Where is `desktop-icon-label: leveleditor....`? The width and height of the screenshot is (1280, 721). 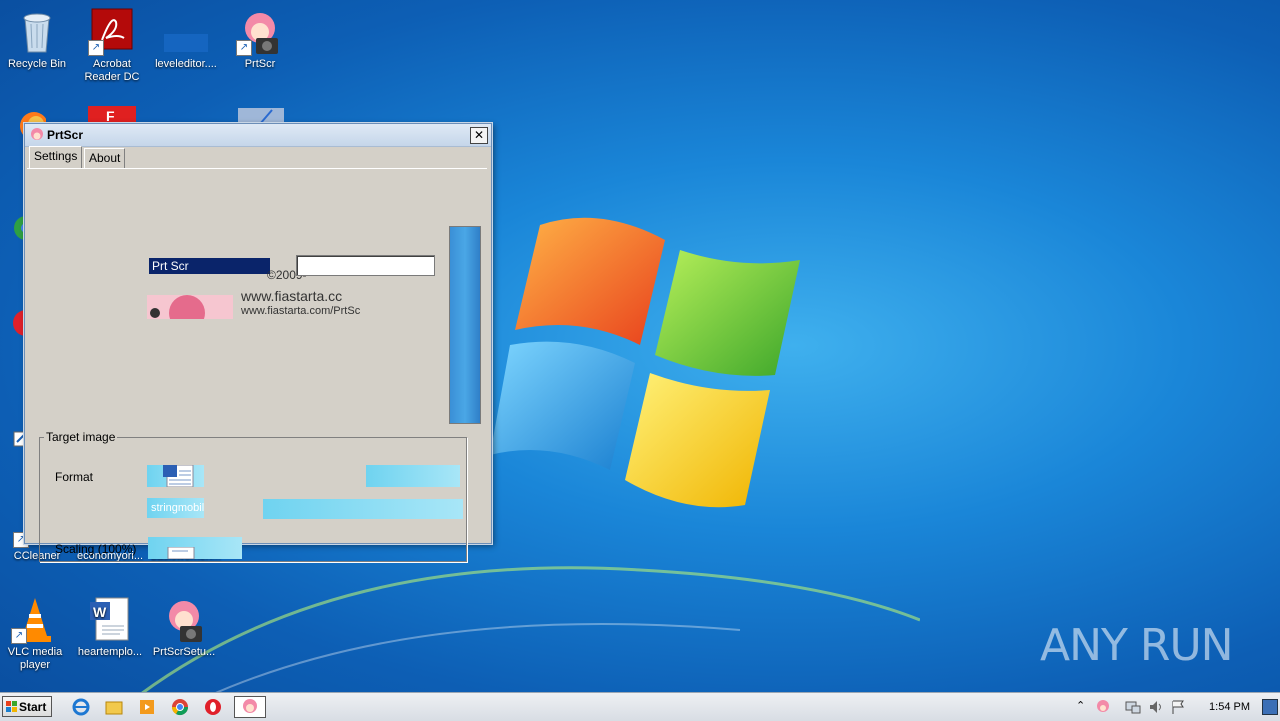 desktop-icon-label: leveleditor.... is located at coordinates (186, 64).